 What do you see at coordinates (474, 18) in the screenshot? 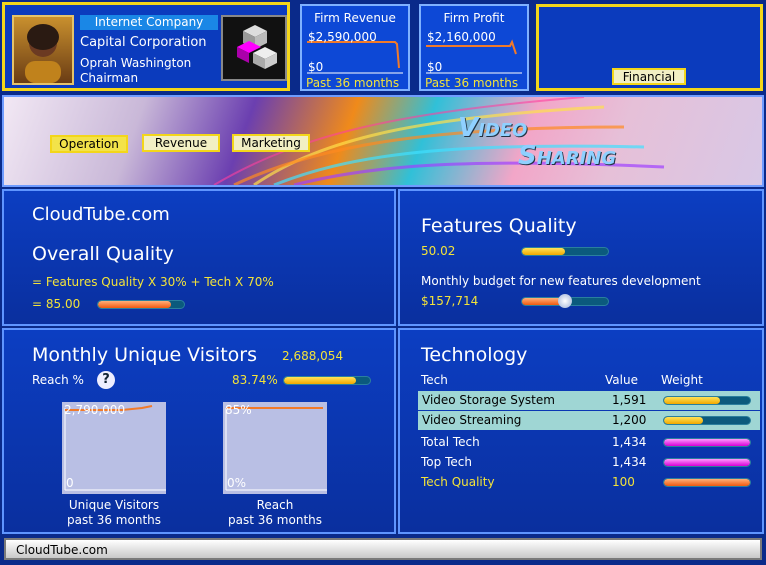
I see `firm-profit-title: Firm Profit` at bounding box center [474, 18].